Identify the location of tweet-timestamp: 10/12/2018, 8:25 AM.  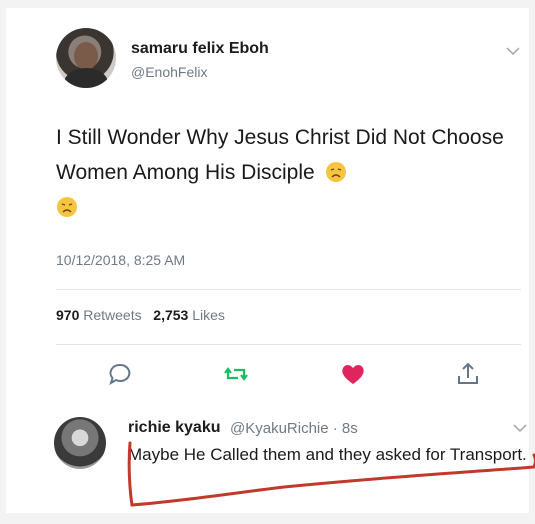
(120, 260).